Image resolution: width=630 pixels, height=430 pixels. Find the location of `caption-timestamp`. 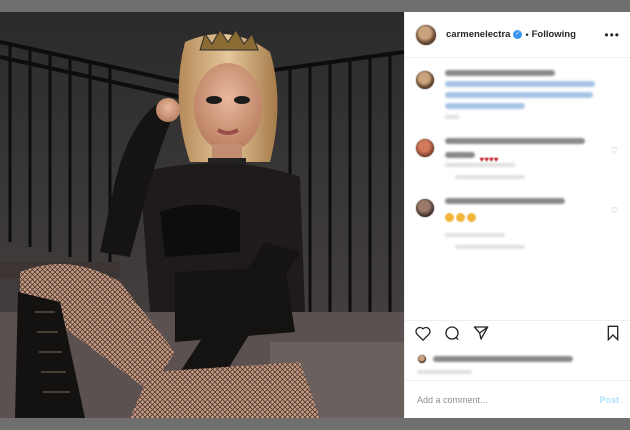

caption-timestamp is located at coordinates (452, 117).